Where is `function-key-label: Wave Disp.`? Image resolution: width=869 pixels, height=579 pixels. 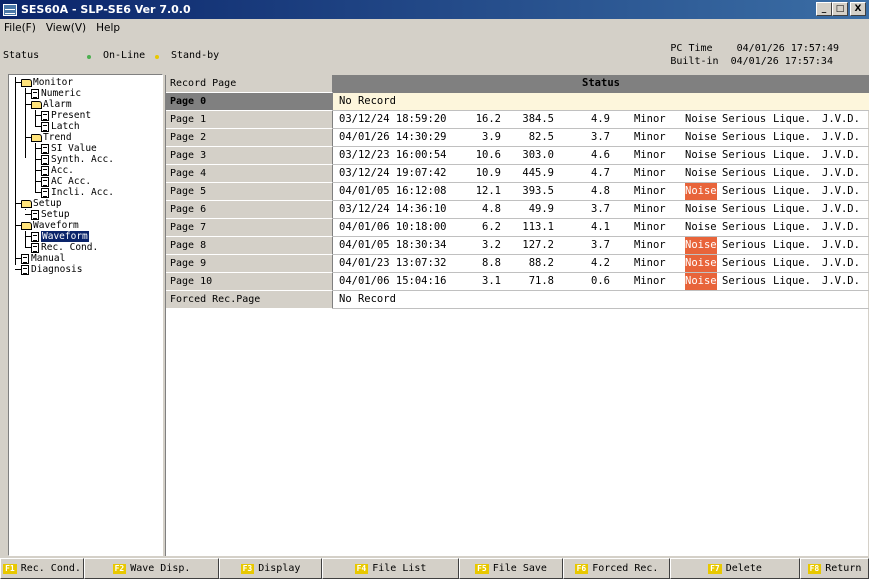
function-key-label: Wave Disp. is located at coordinates (160, 568).